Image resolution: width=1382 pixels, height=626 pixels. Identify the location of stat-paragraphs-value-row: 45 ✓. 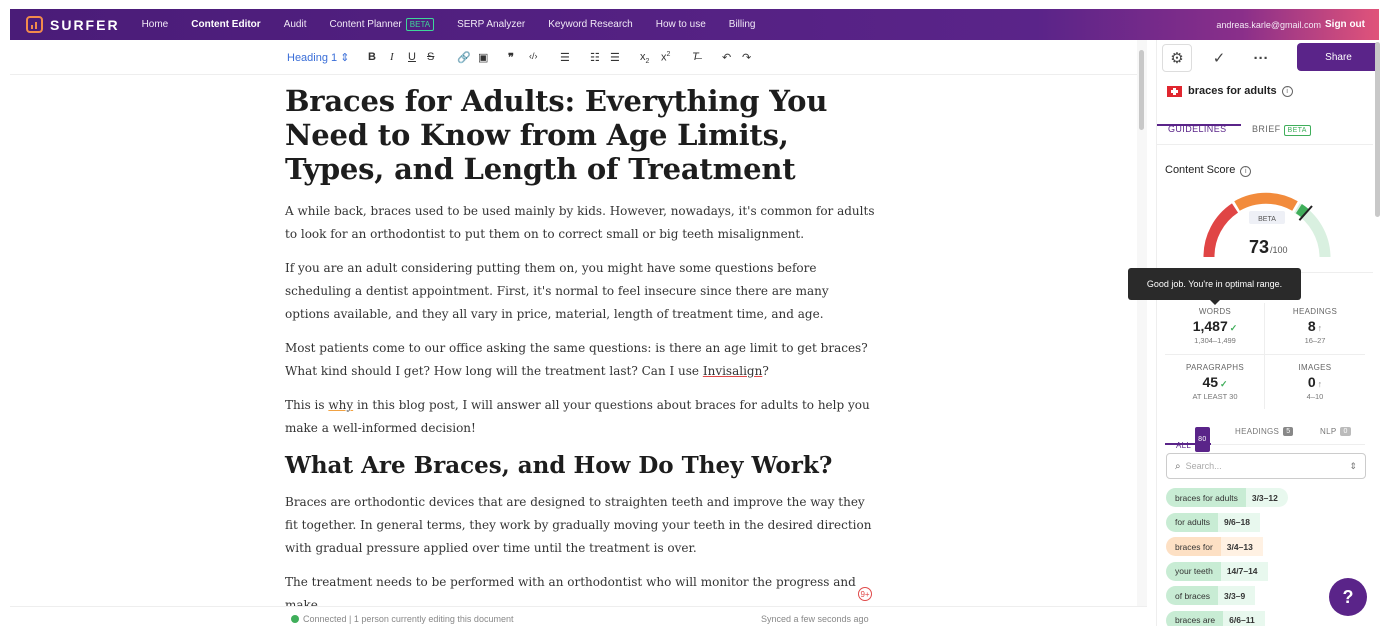
(1215, 382).